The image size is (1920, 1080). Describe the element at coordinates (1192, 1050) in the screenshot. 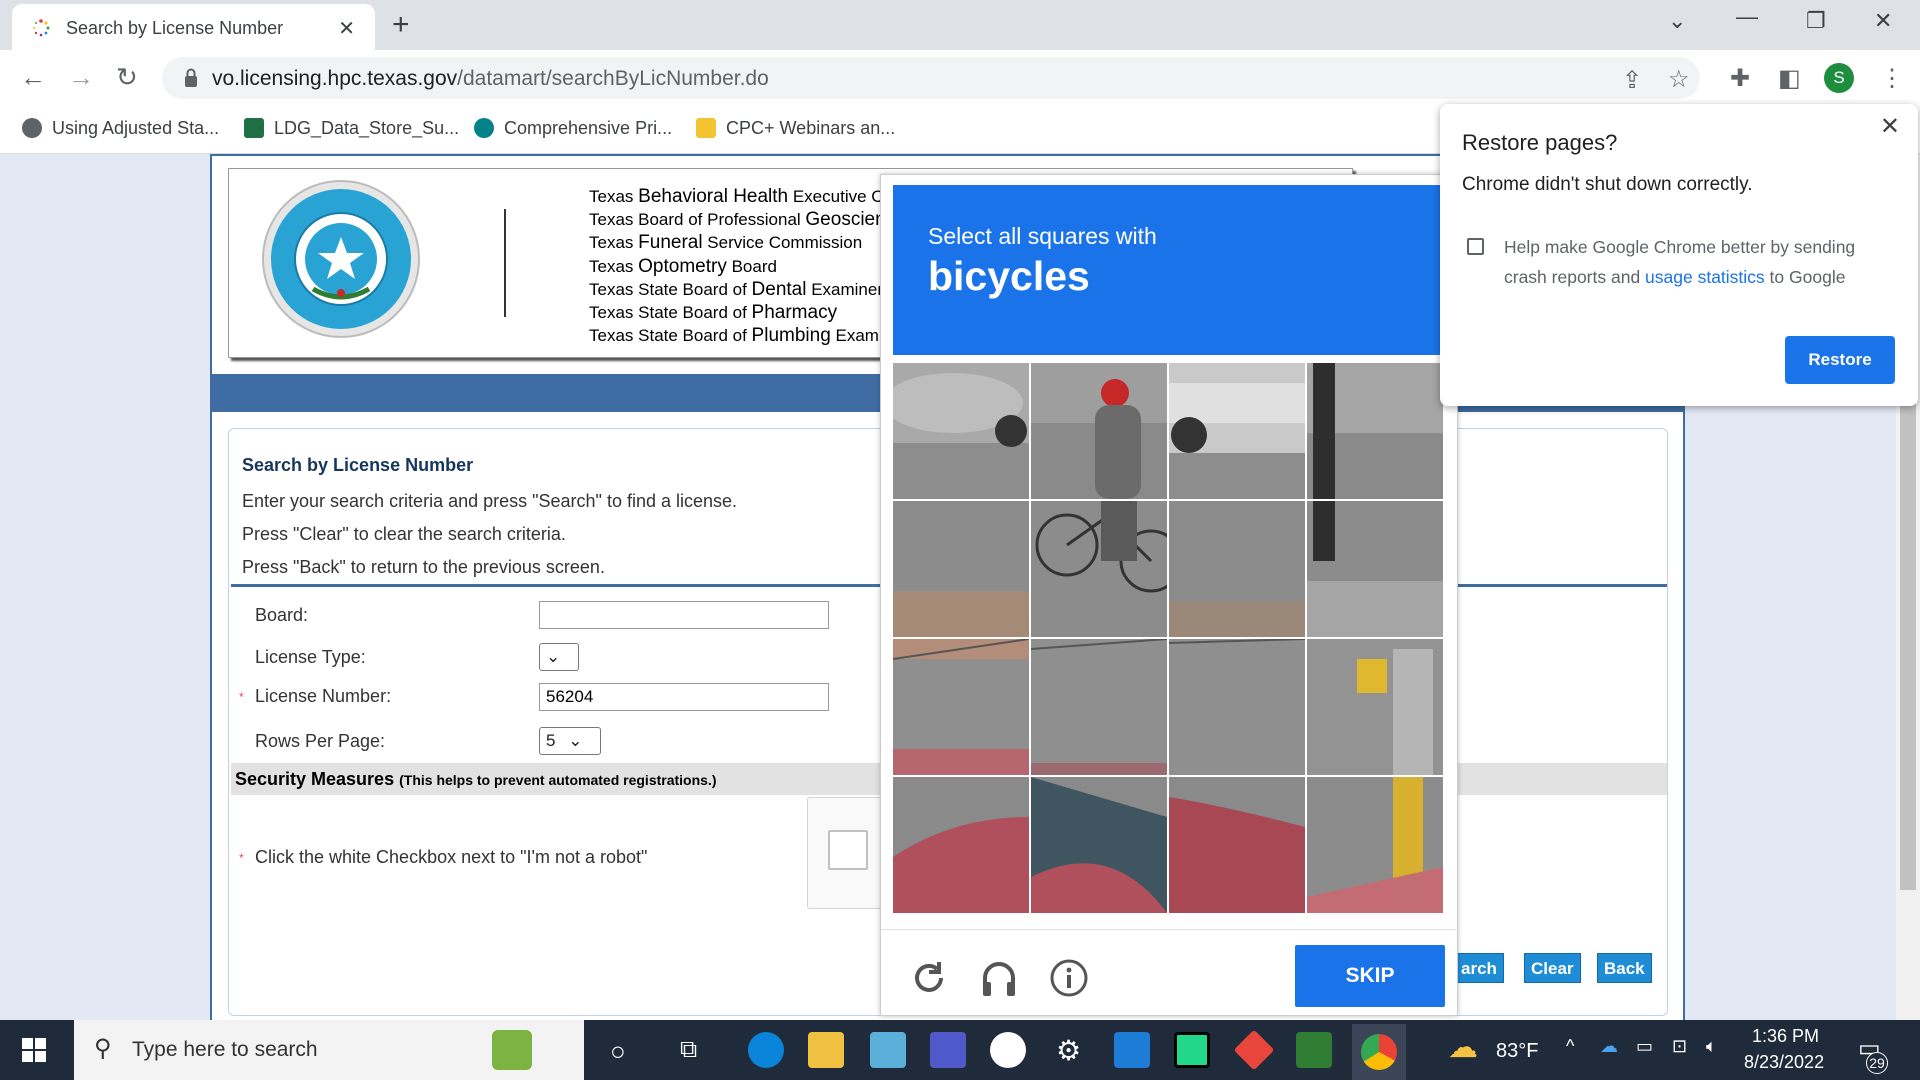

I see `pycharm-icon` at that location.